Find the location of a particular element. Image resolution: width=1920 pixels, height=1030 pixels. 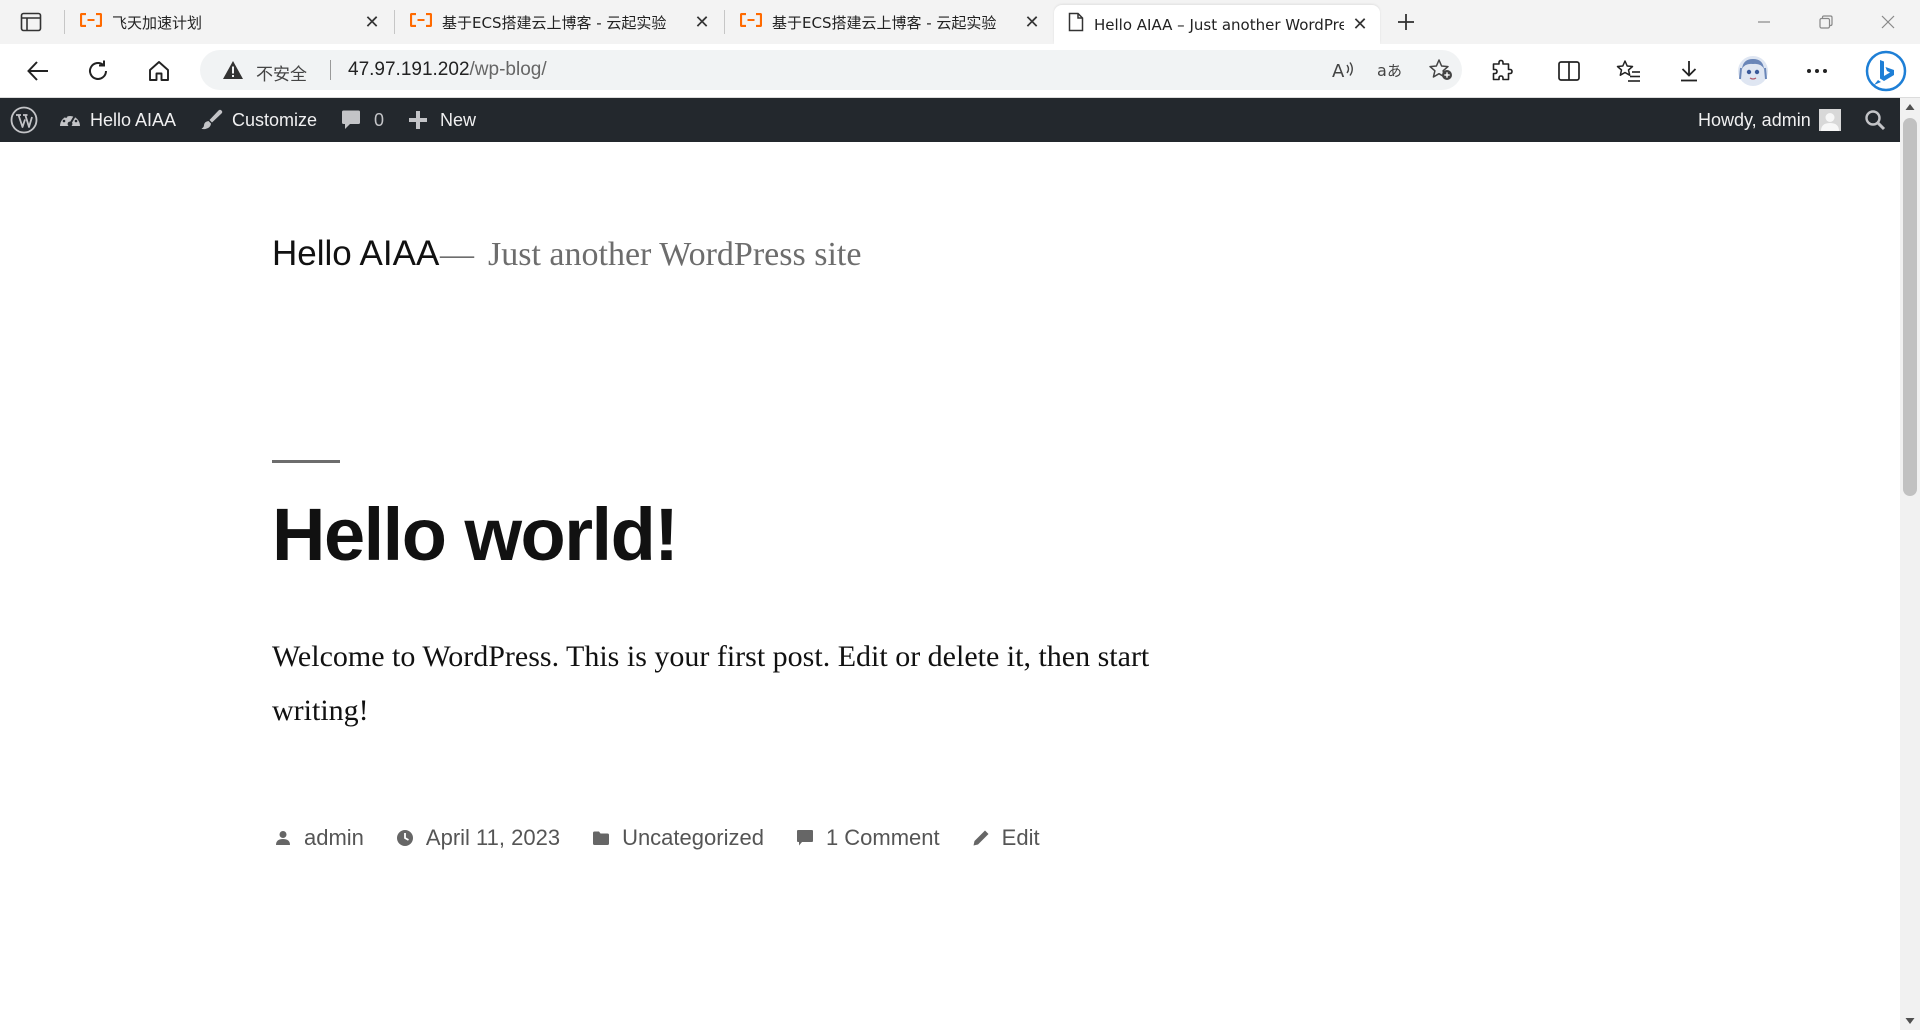

paintbrush-icon is located at coordinates (212, 119).